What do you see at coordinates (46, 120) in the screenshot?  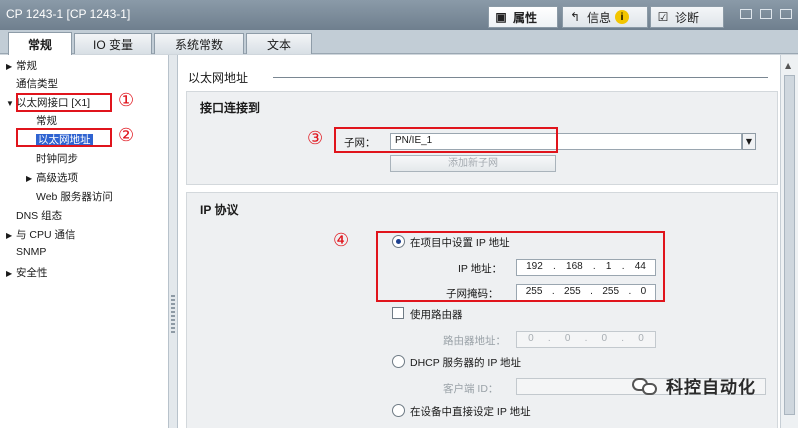 I see `nav-item-interface-general: 常规` at bounding box center [46, 120].